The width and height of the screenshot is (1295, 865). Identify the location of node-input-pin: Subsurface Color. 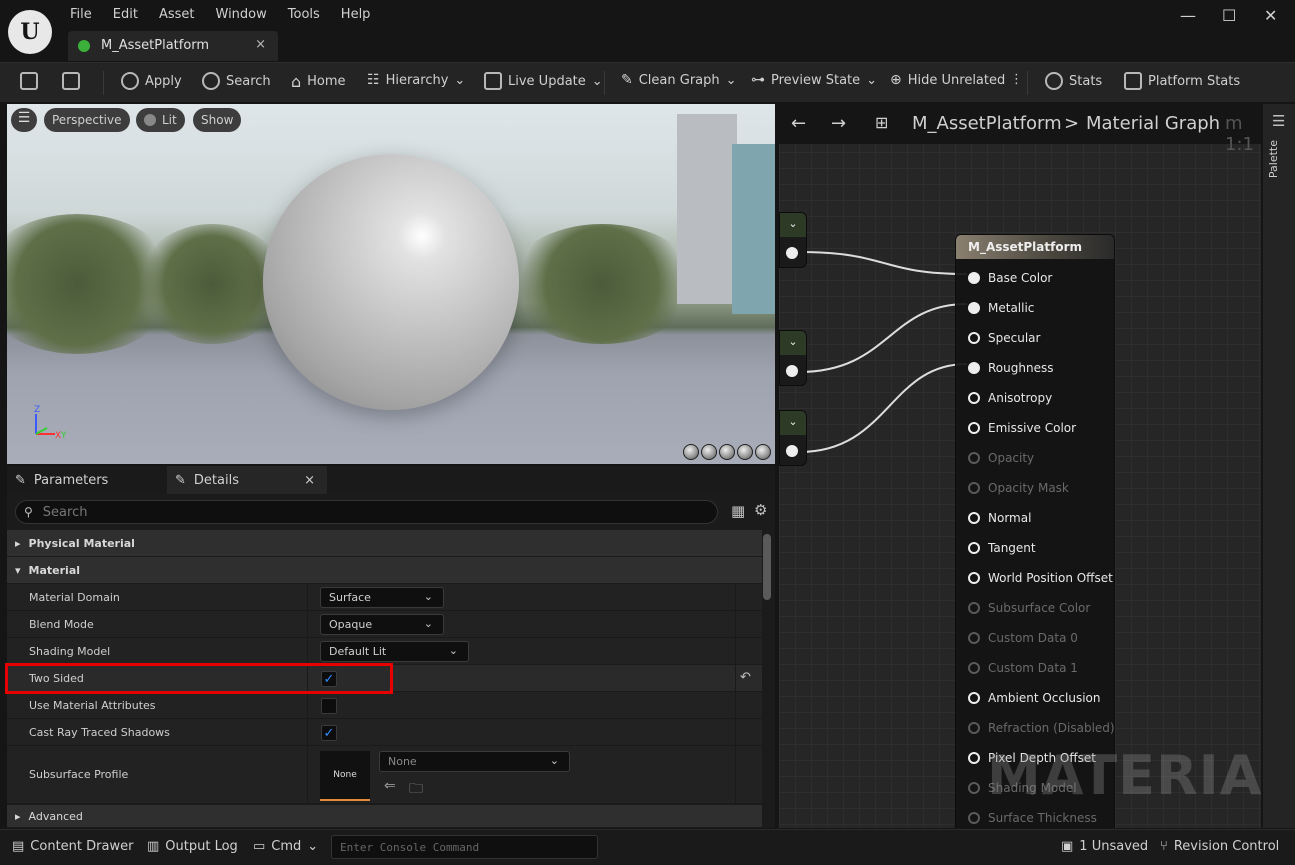
(1029, 608).